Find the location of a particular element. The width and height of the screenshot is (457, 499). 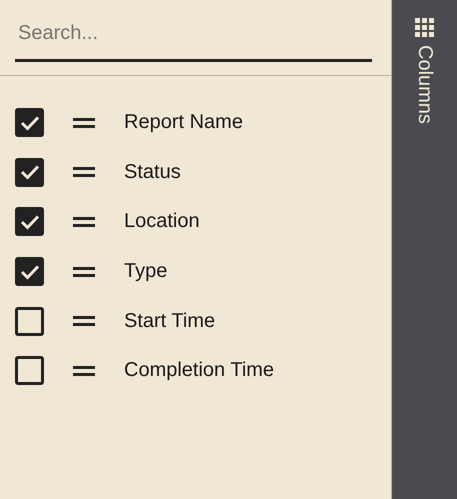

column-label: Start Time is located at coordinates (170, 321).